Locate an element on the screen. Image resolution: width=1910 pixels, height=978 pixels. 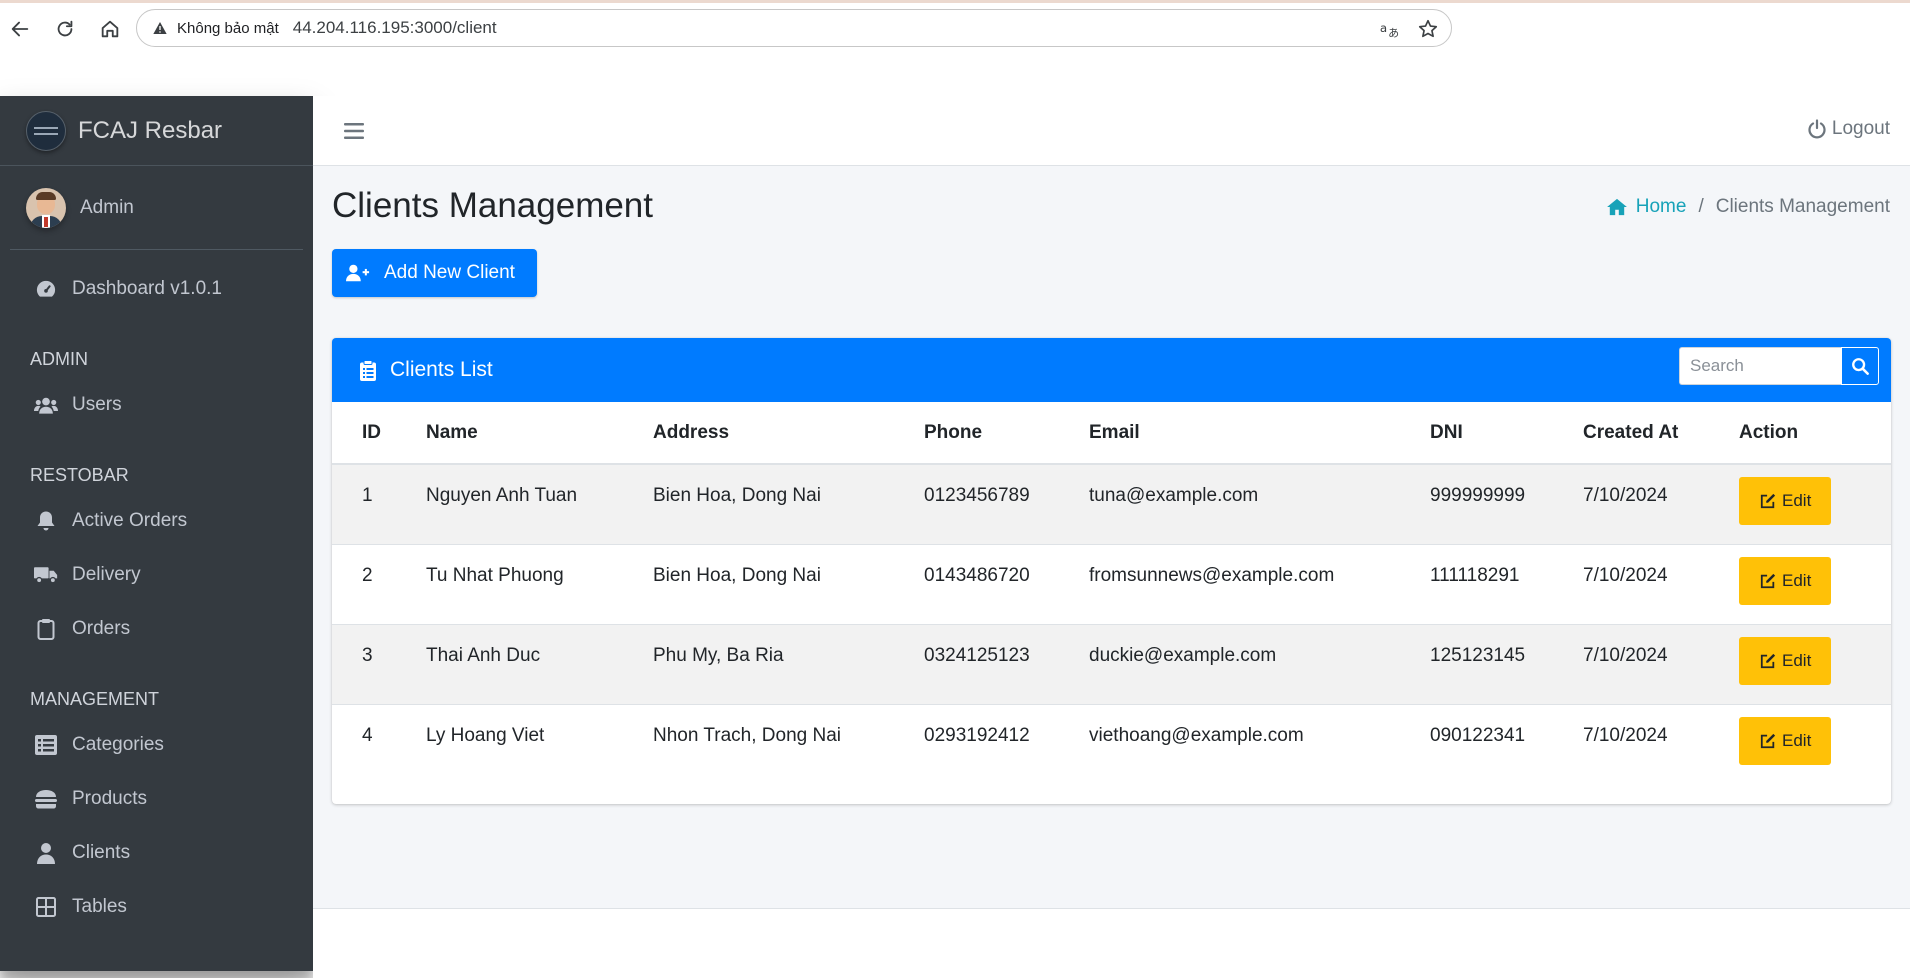
reload-icon is located at coordinates (65, 29).